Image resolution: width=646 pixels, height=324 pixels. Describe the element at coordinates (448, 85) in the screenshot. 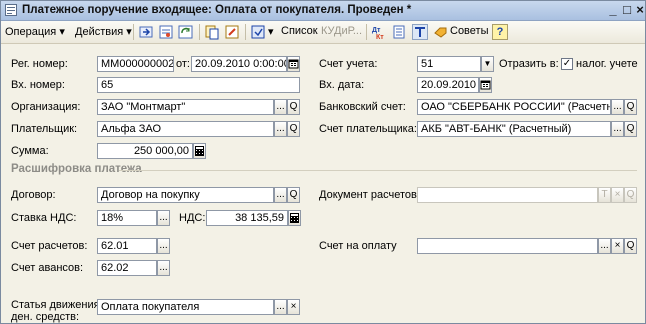

I see `in-date-field: 20.09.2010` at that location.